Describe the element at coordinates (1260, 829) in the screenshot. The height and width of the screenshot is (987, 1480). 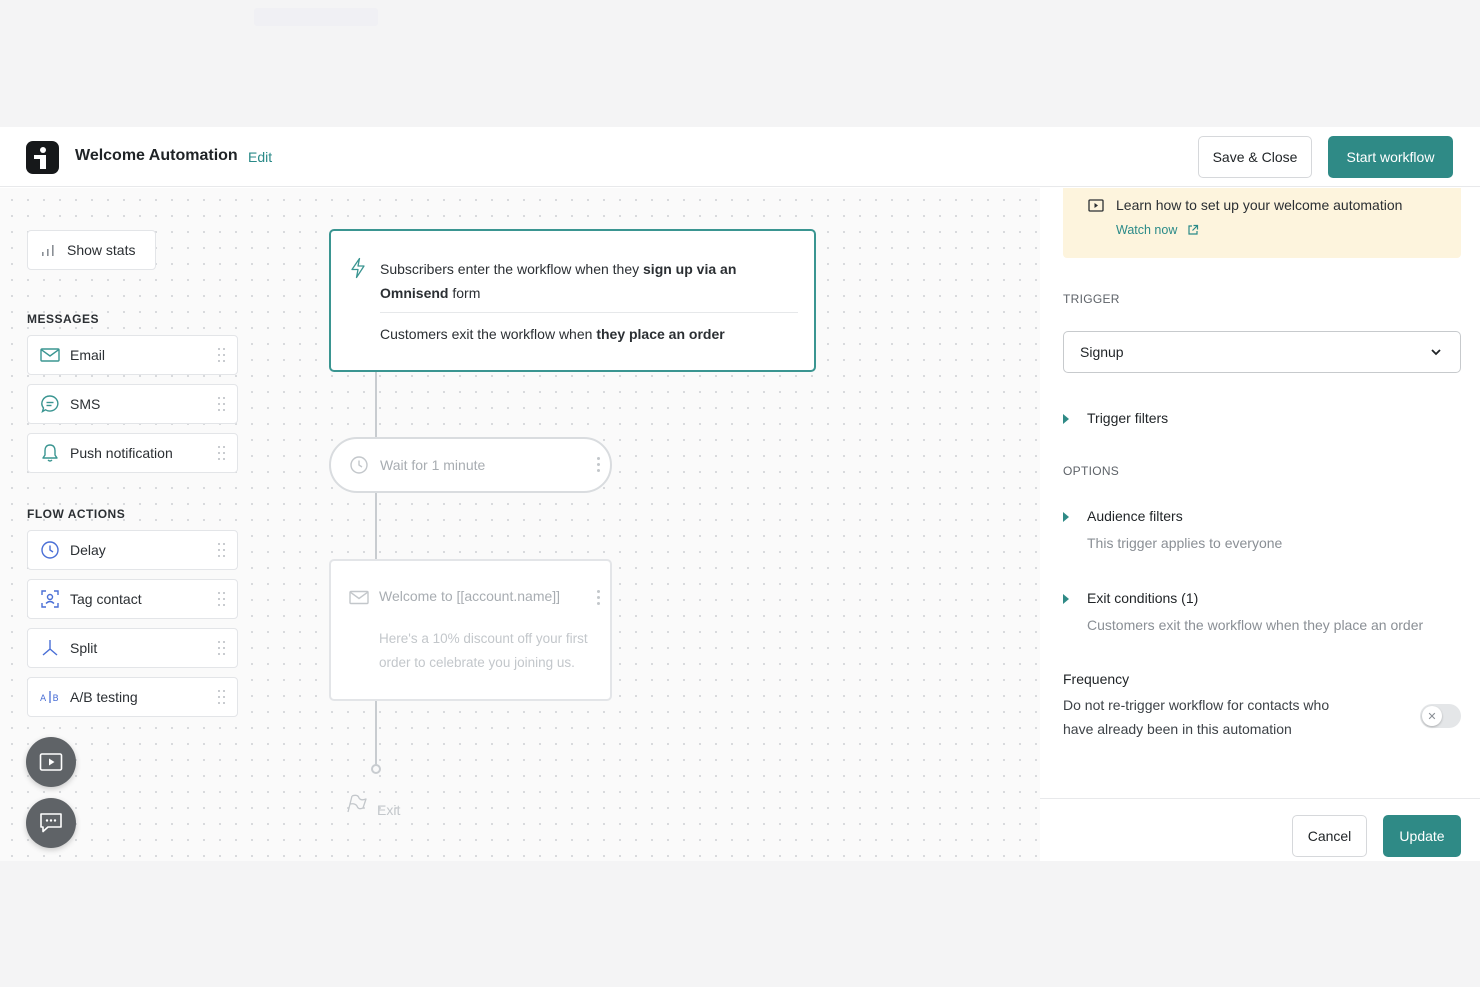
I see `panel-footer: Cancel Update` at that location.